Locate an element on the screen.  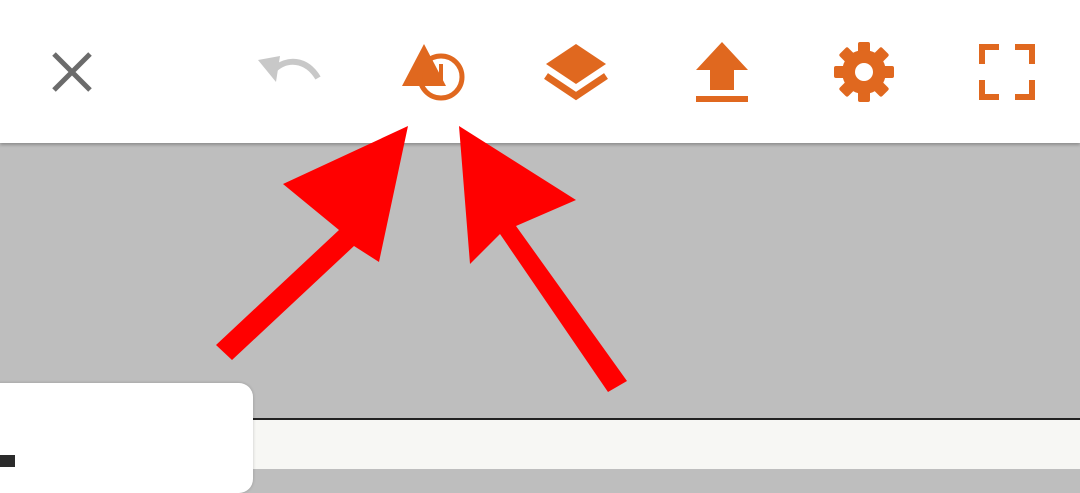
fullscreen-icon is located at coordinates (1007, 72).